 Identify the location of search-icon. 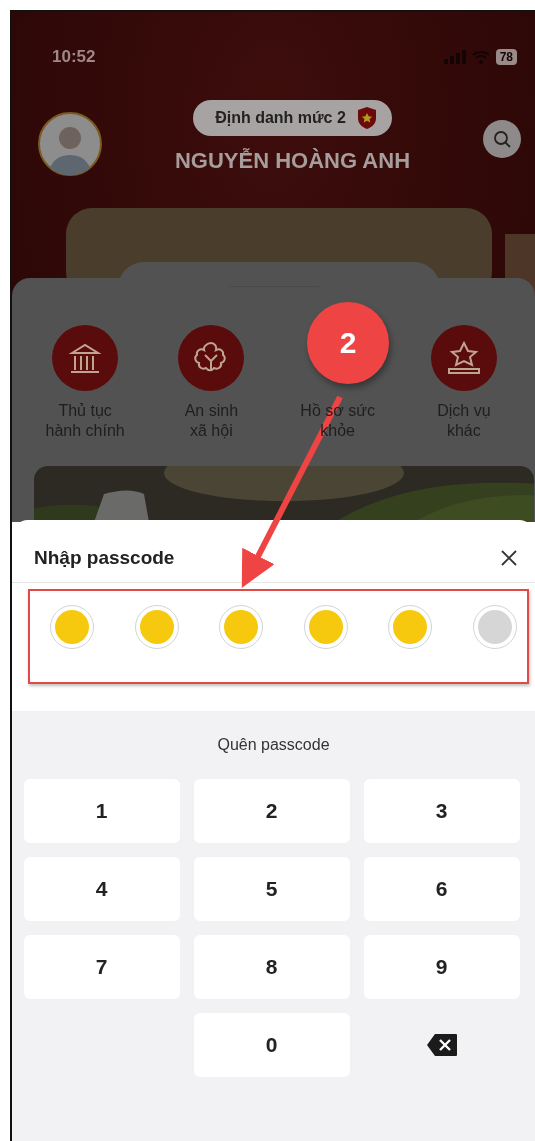
(502, 139).